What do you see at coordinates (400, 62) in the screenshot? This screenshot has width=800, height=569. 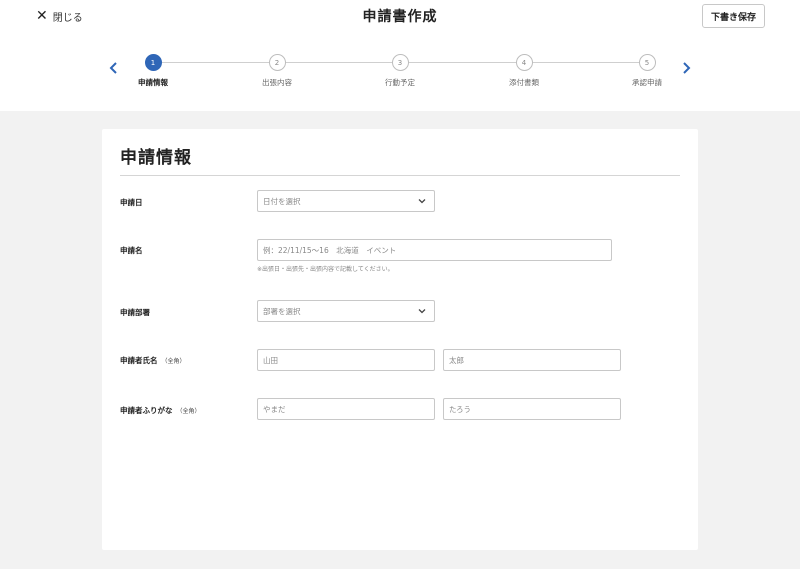 I see `step-number: 3` at bounding box center [400, 62].